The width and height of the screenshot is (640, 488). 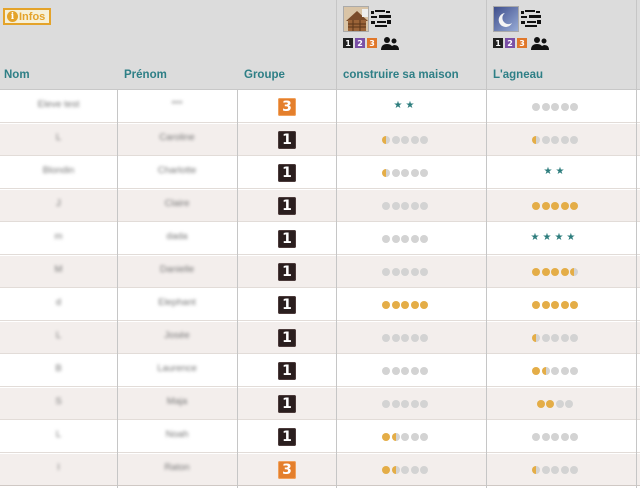 What do you see at coordinates (320, 140) in the screenshot?
I see `table-row: L Caroline 1` at bounding box center [320, 140].